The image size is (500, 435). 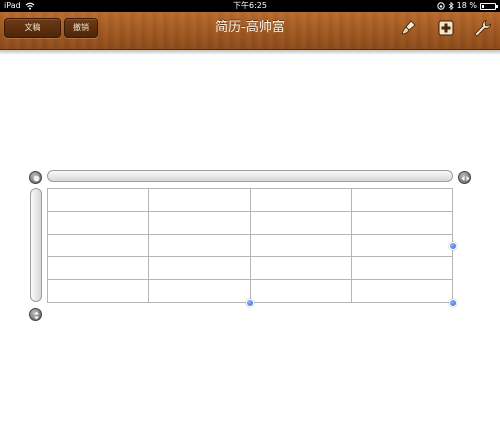 I want to click on toolbar: 文稿 撤销 简历-高帅富, so click(x=250, y=31).